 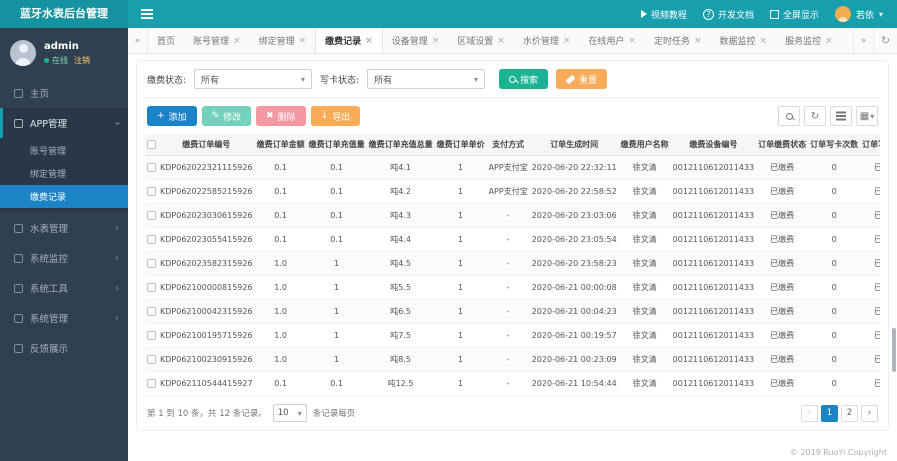 I want to click on sidebar-item-water-meter: 水表管理 ›, so click(x=64, y=228).